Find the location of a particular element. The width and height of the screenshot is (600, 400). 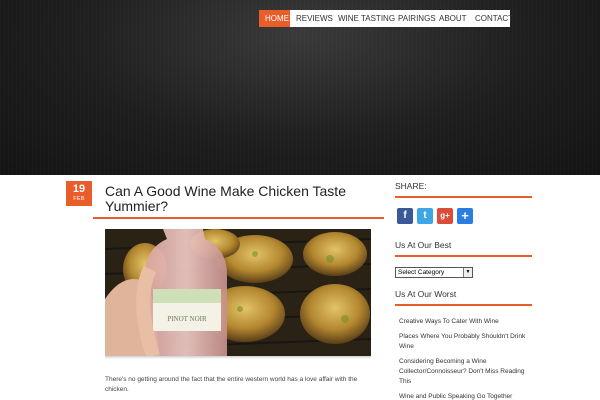

share-heading: SHARE: is located at coordinates (411, 186).